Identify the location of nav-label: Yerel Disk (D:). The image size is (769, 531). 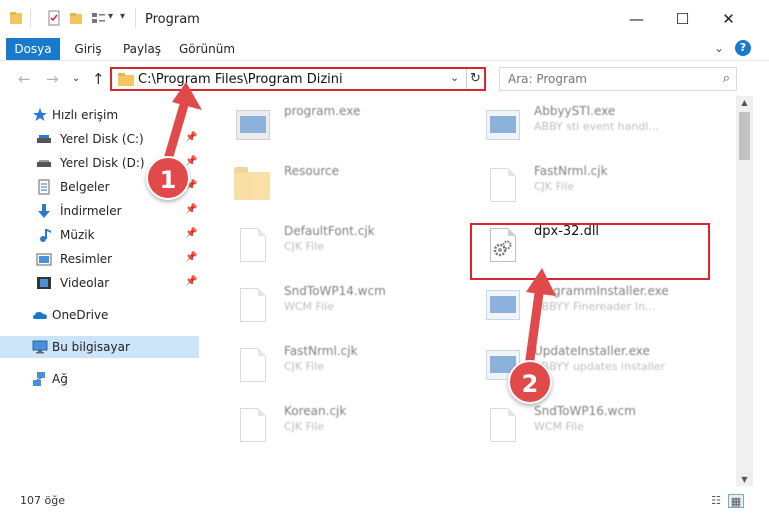
(102, 163).